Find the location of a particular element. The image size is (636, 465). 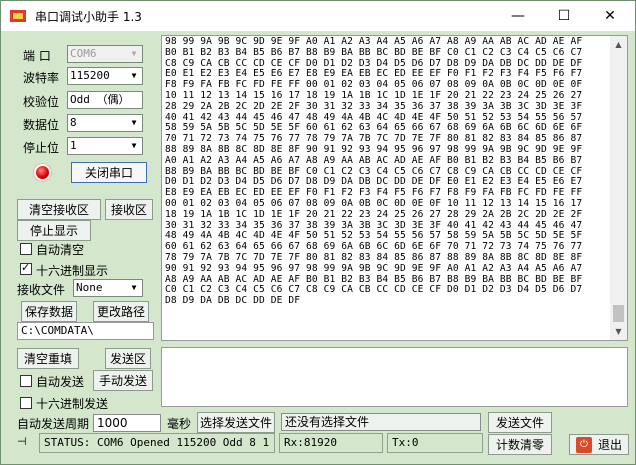

close-button: ✕ is located at coordinates (610, 16).